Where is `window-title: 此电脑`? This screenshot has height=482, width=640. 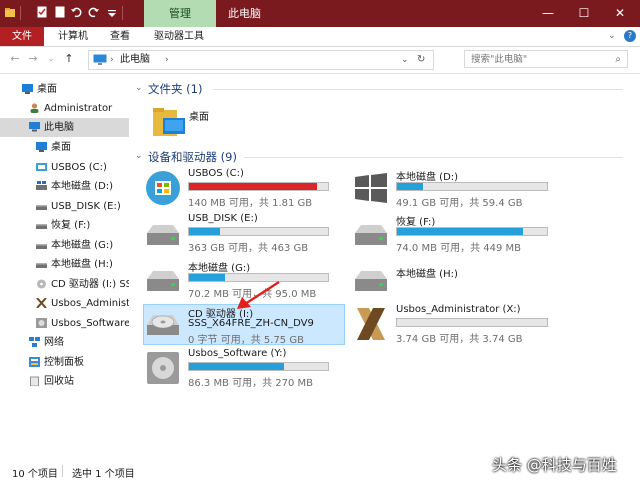 window-title: 此电脑 is located at coordinates (244, 13).